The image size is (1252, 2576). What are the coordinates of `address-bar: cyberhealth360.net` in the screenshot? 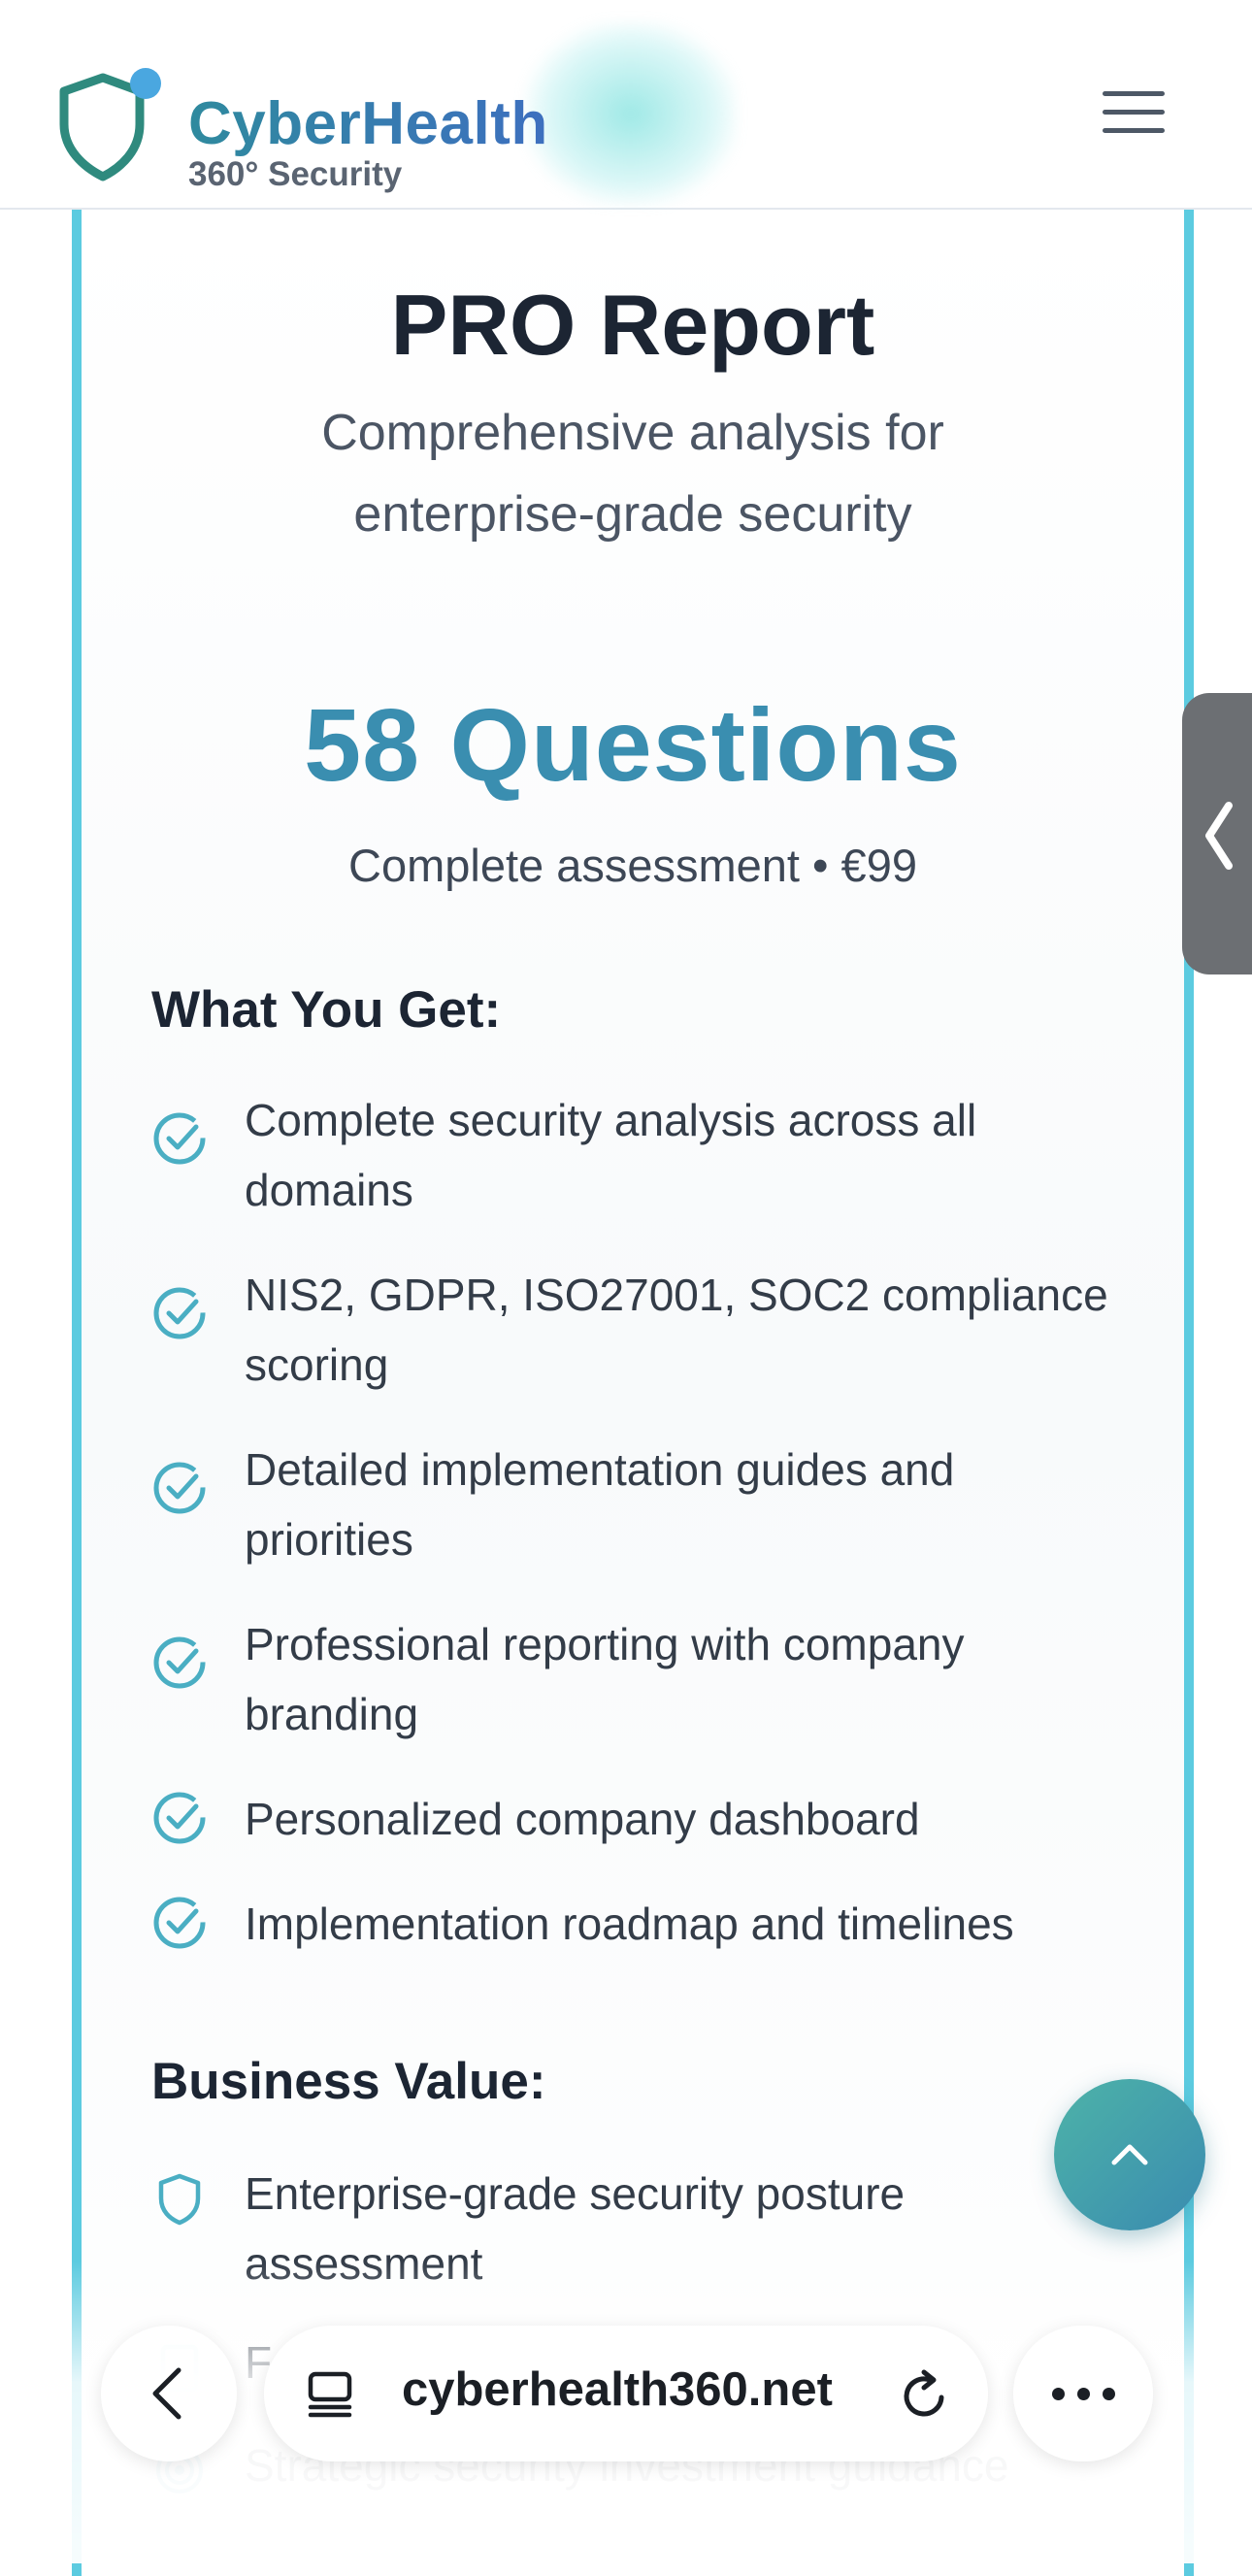 It's located at (626, 2393).